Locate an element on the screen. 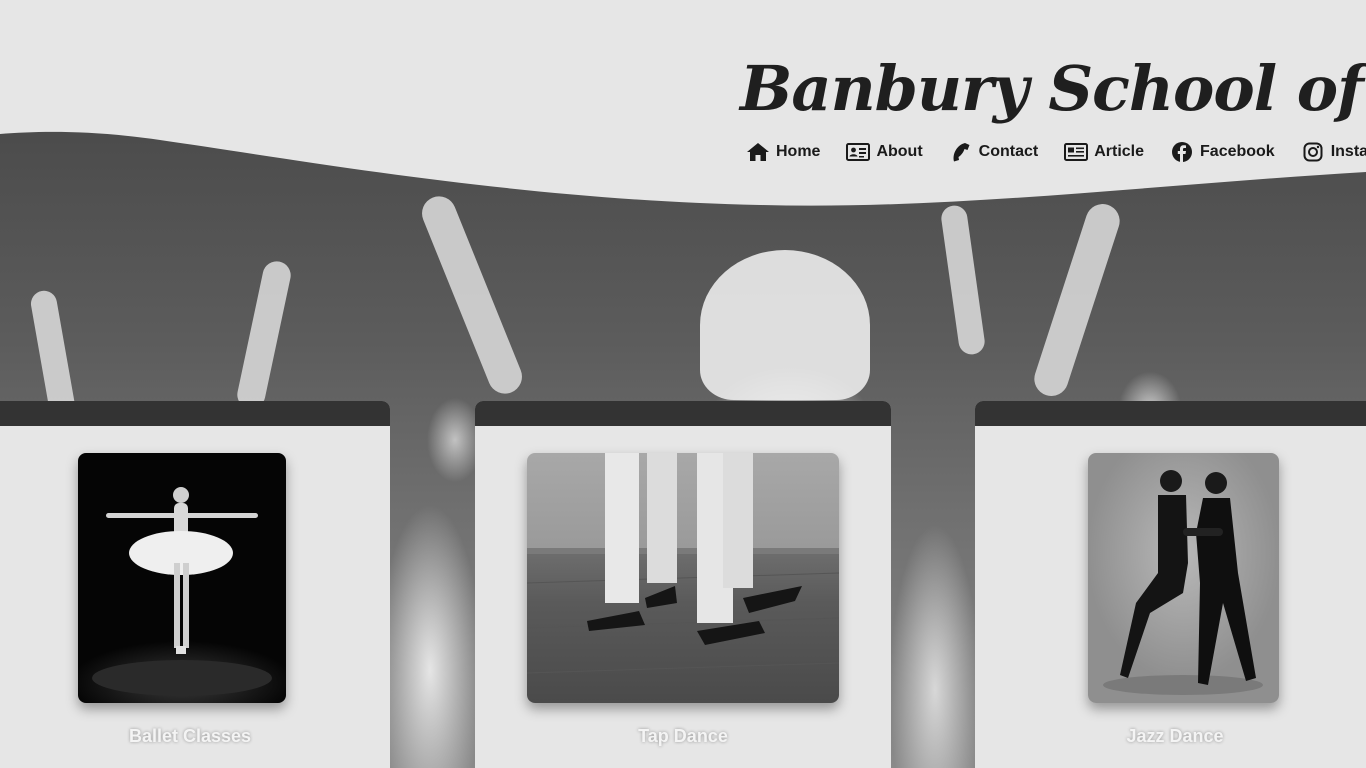 Image resolution: width=1366 pixels, height=768 pixels. phone-icon is located at coordinates (961, 152).